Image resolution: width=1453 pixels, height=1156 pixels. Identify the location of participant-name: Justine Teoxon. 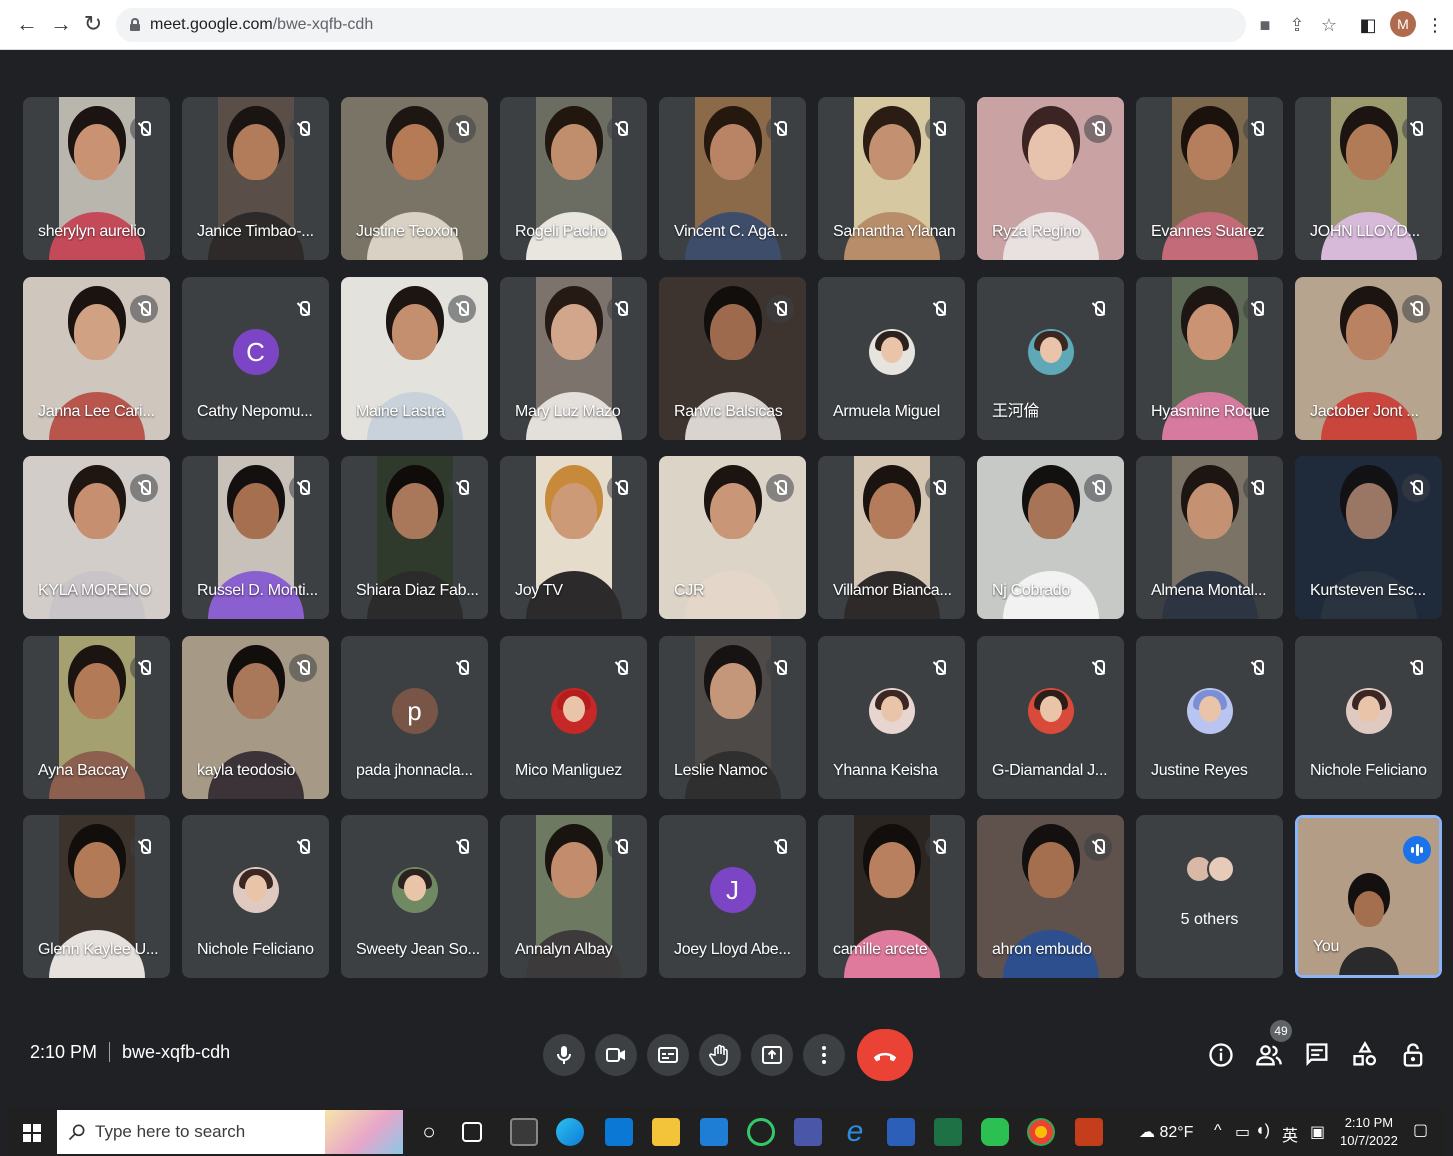
(407, 231).